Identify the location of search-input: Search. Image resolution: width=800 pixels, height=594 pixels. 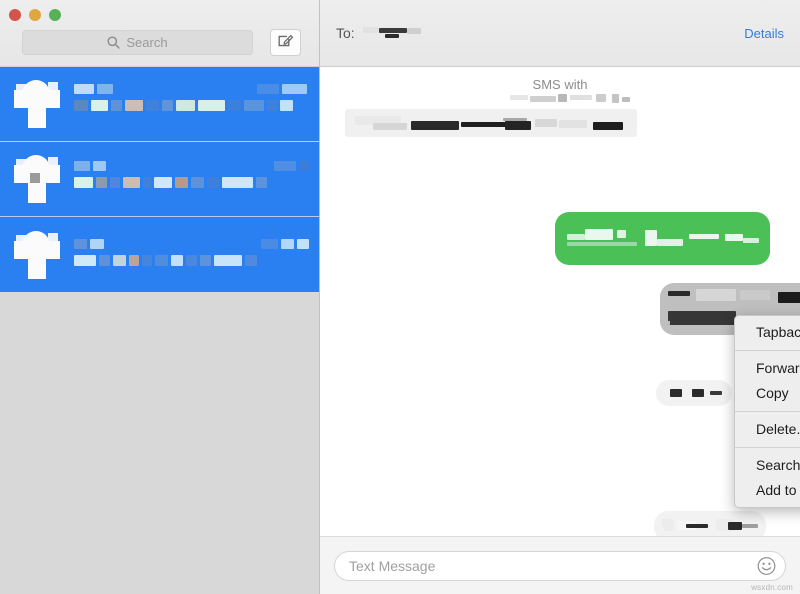
(137, 42).